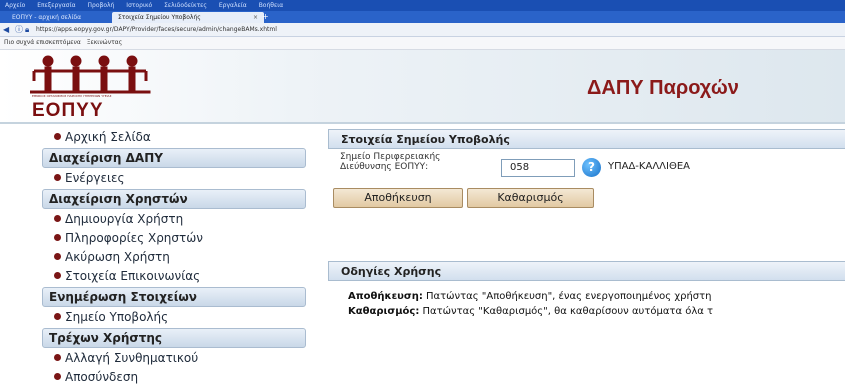 The height and width of the screenshot is (387, 845). Describe the element at coordinates (101, 5) in the screenshot. I see `menu-view: Προβολή` at that location.